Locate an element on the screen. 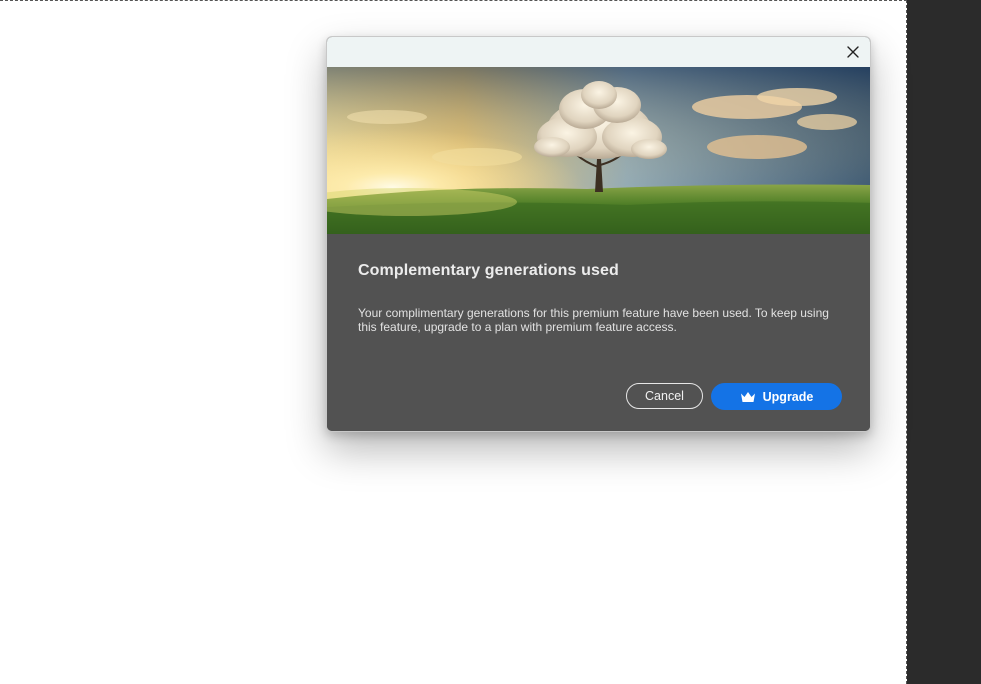 The width and height of the screenshot is (981, 684). cancel-button-label: Cancel is located at coordinates (664, 396).